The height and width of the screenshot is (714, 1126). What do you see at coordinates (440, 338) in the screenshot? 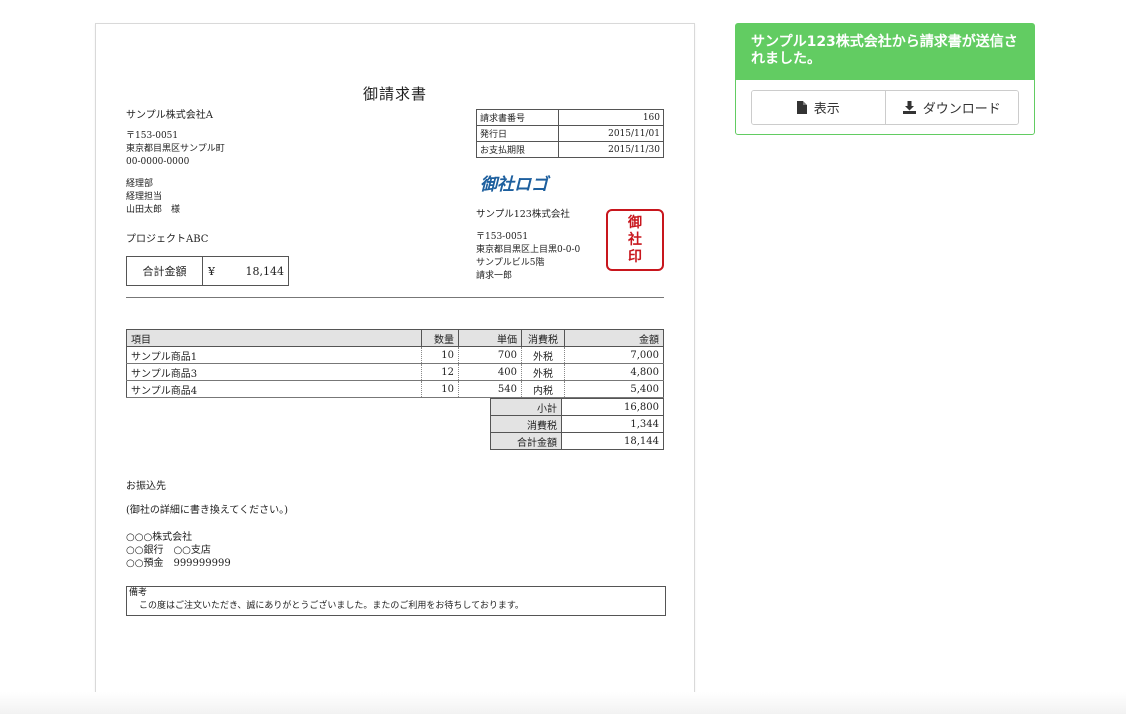
I see `col-header-qty: 数量` at bounding box center [440, 338].